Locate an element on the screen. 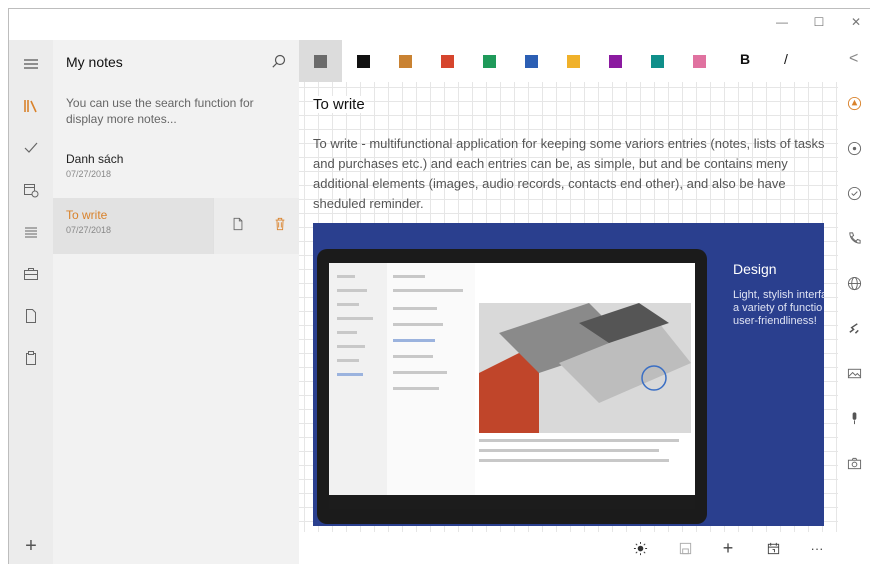  note-title: Danh sách is located at coordinates (95, 159).